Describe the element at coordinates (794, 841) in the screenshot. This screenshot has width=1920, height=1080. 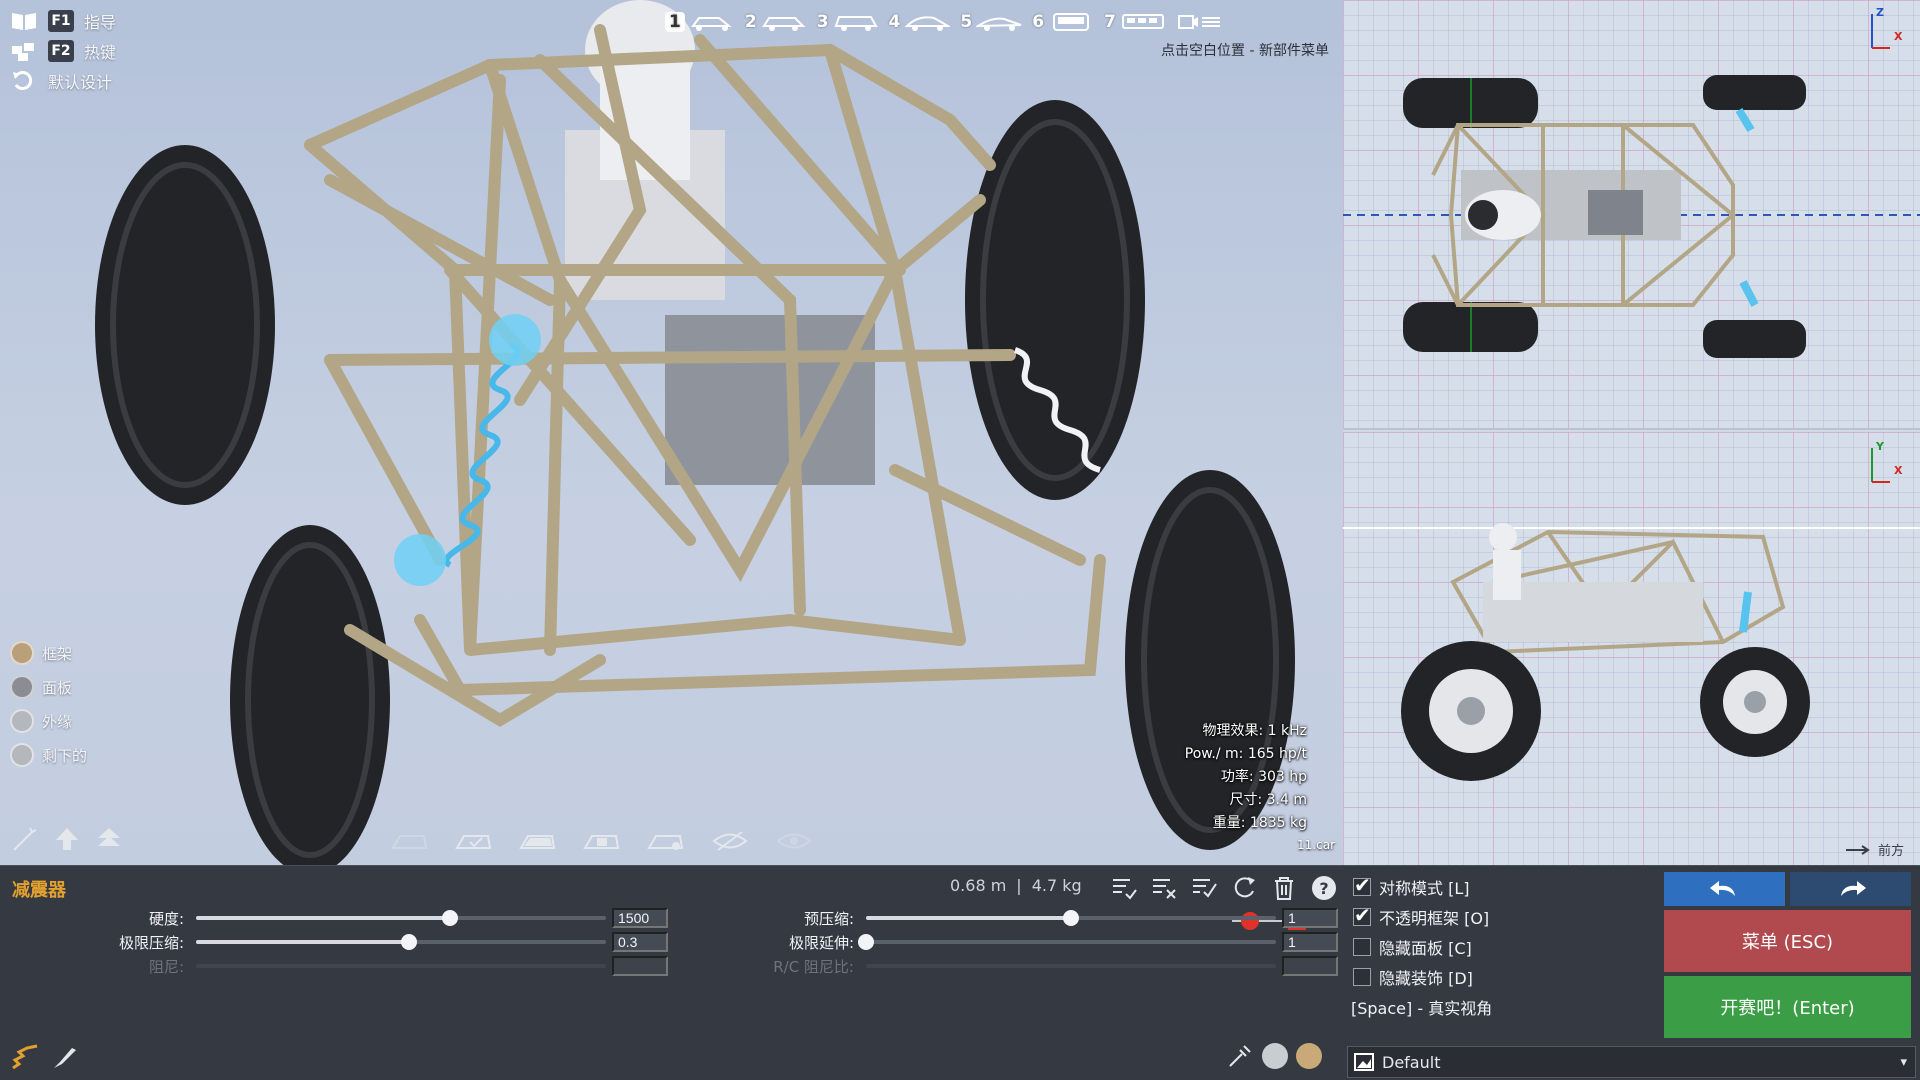
I see `show-eye-icon` at that location.